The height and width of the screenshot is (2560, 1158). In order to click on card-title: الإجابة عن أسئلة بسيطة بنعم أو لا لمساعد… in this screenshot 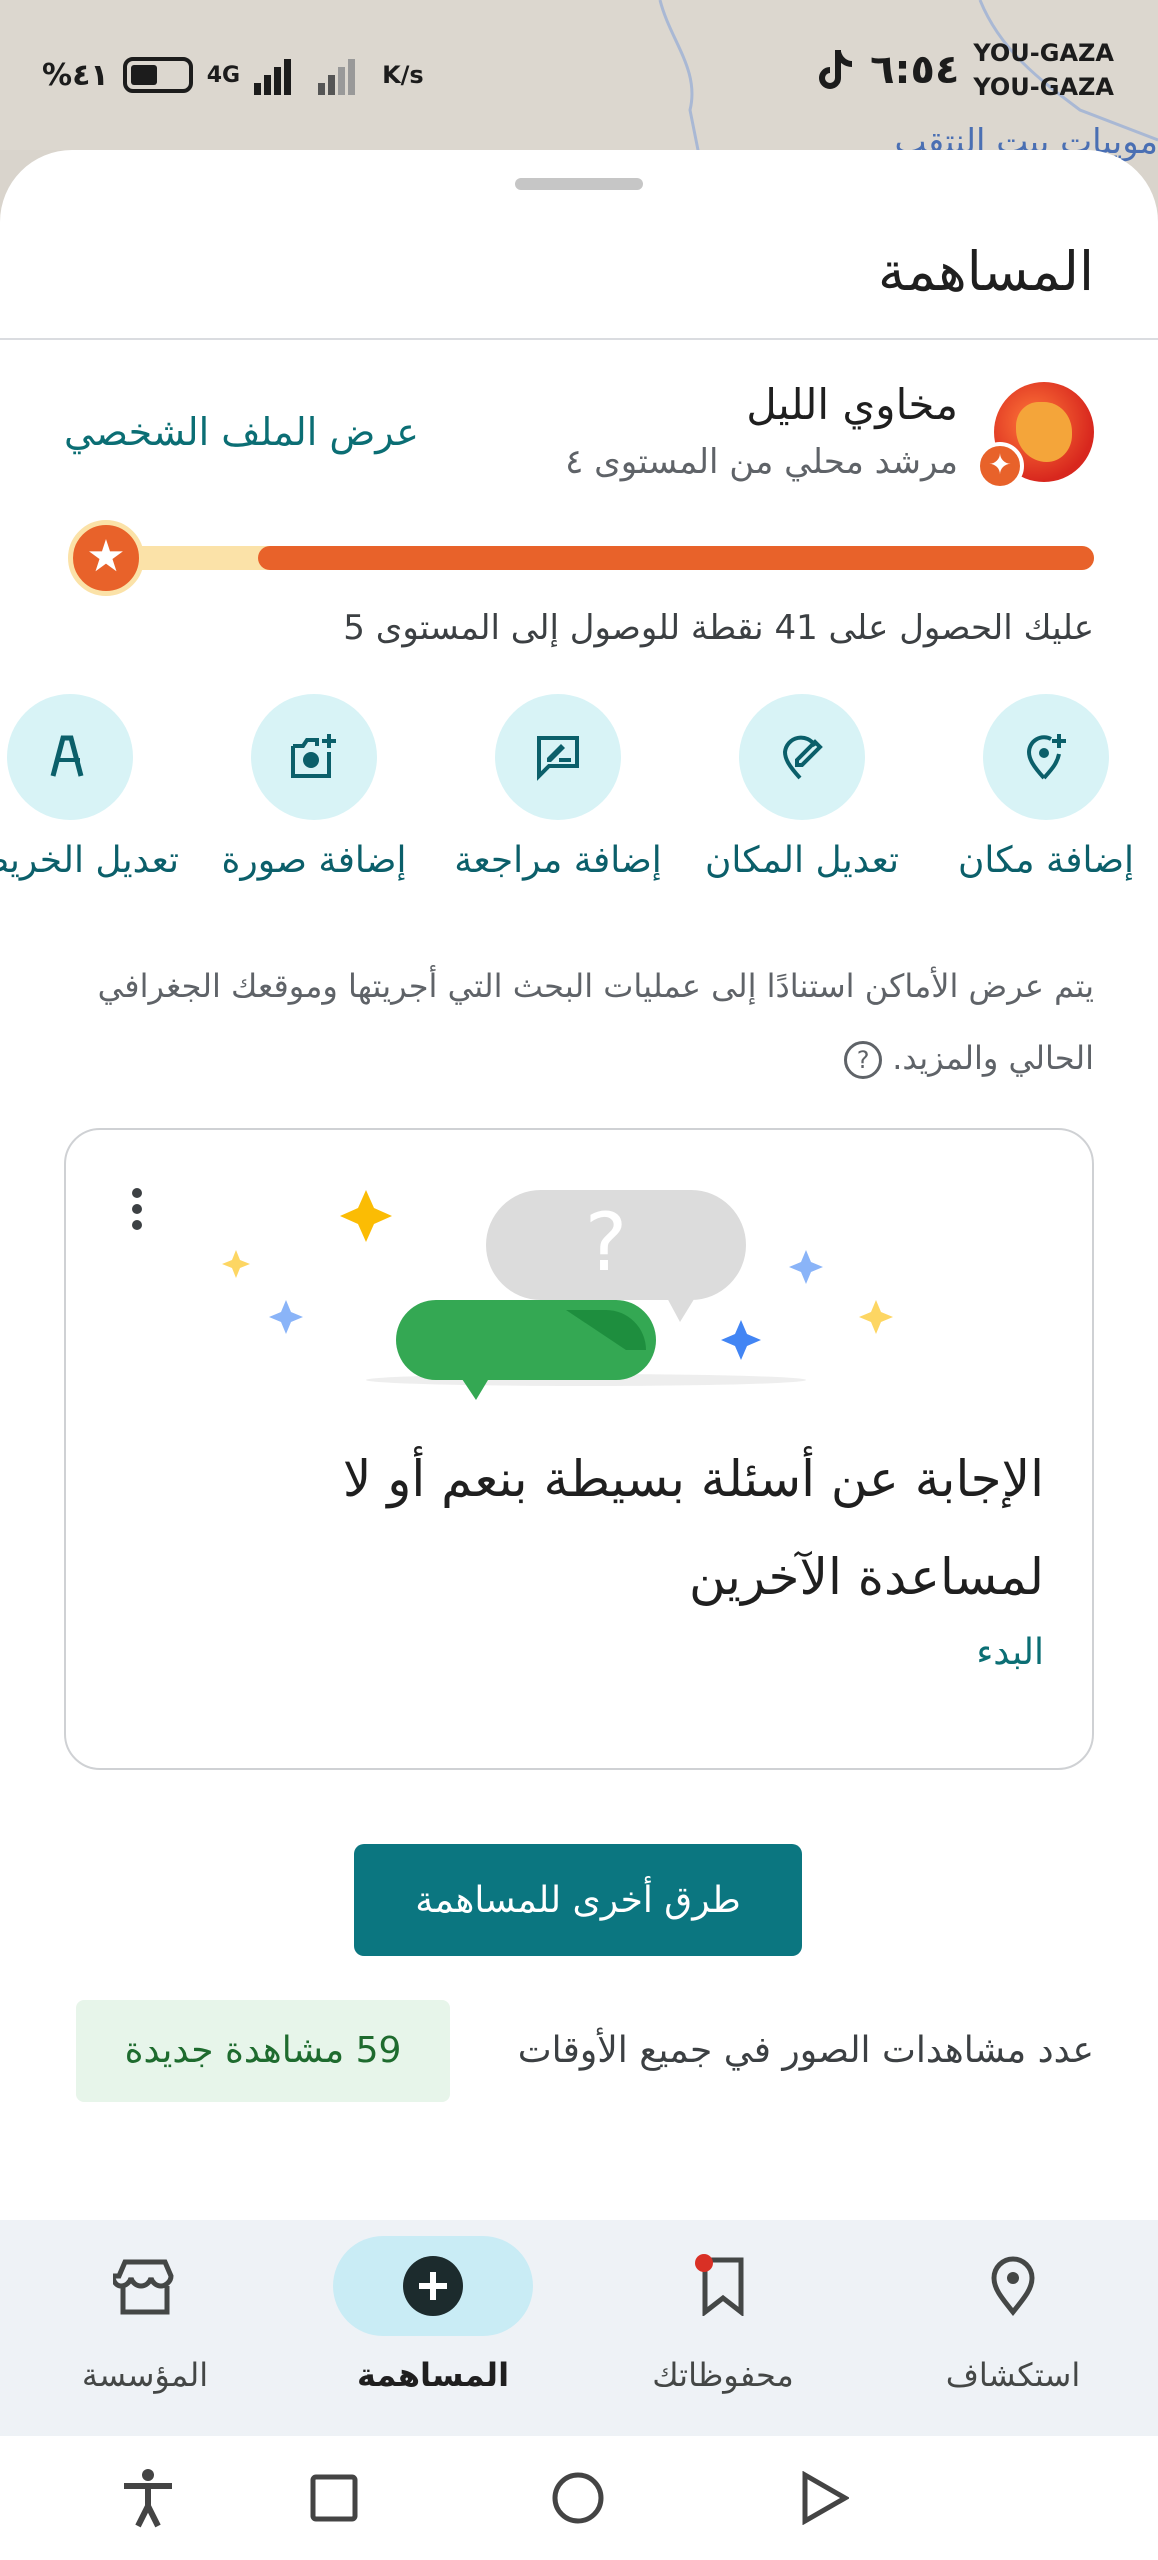, I will do `click(693, 1528)`.